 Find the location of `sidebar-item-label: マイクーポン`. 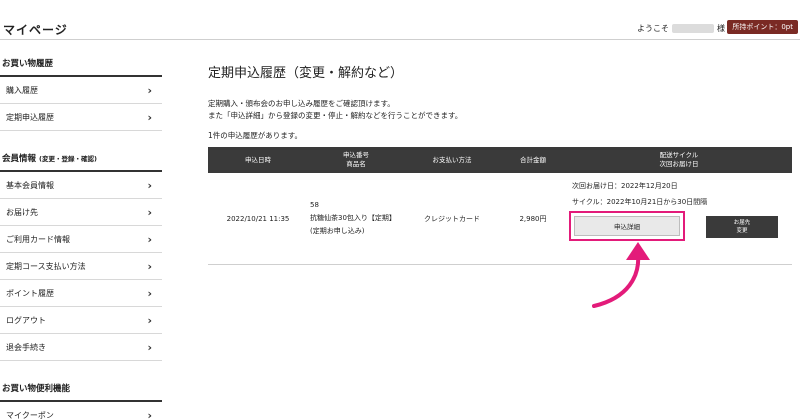

sidebar-item-label: マイクーポン is located at coordinates (30, 415).